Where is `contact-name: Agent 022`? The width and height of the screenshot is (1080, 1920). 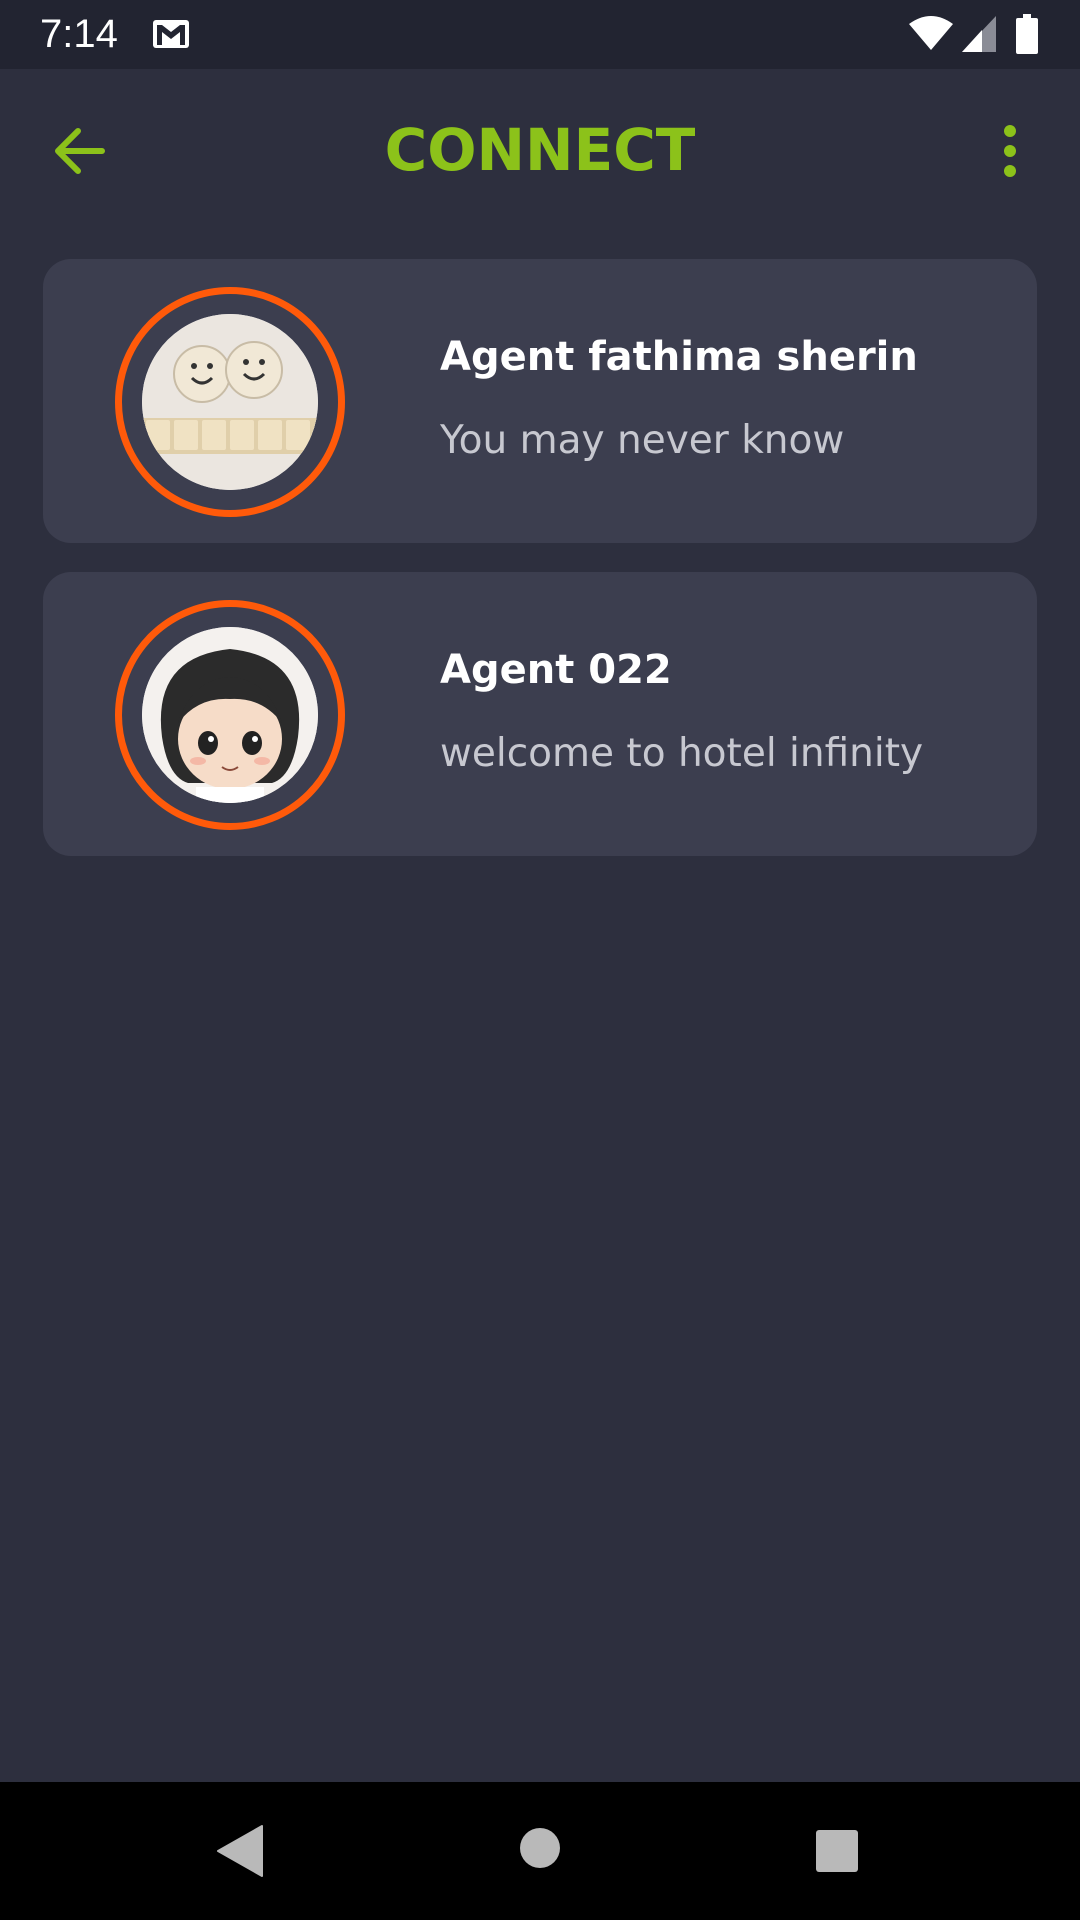
contact-name: Agent 022 is located at coordinates (556, 670).